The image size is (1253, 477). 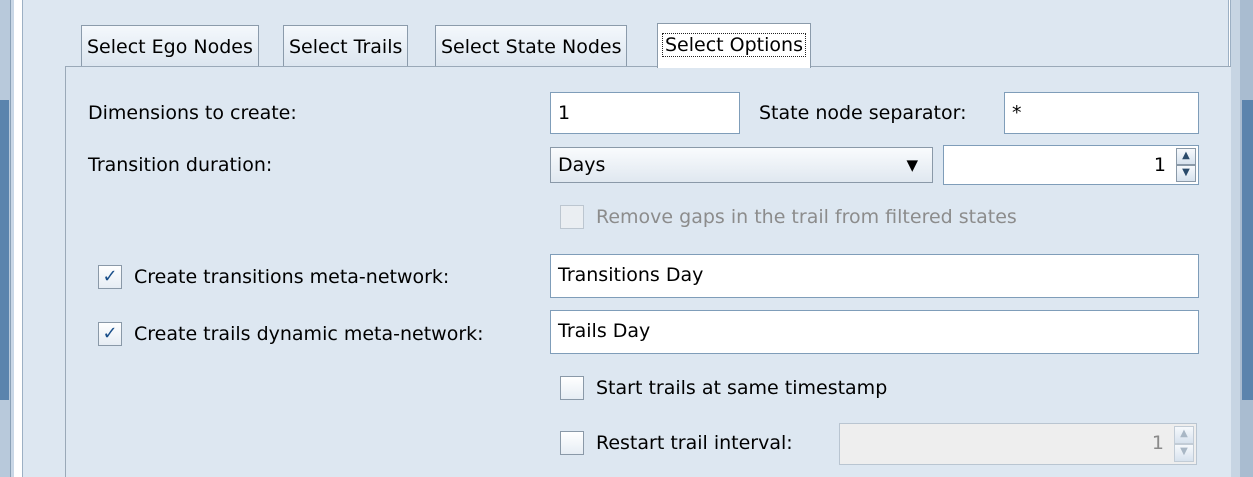 I want to click on dimensions-label: Dimensions to create:, so click(x=192, y=113).